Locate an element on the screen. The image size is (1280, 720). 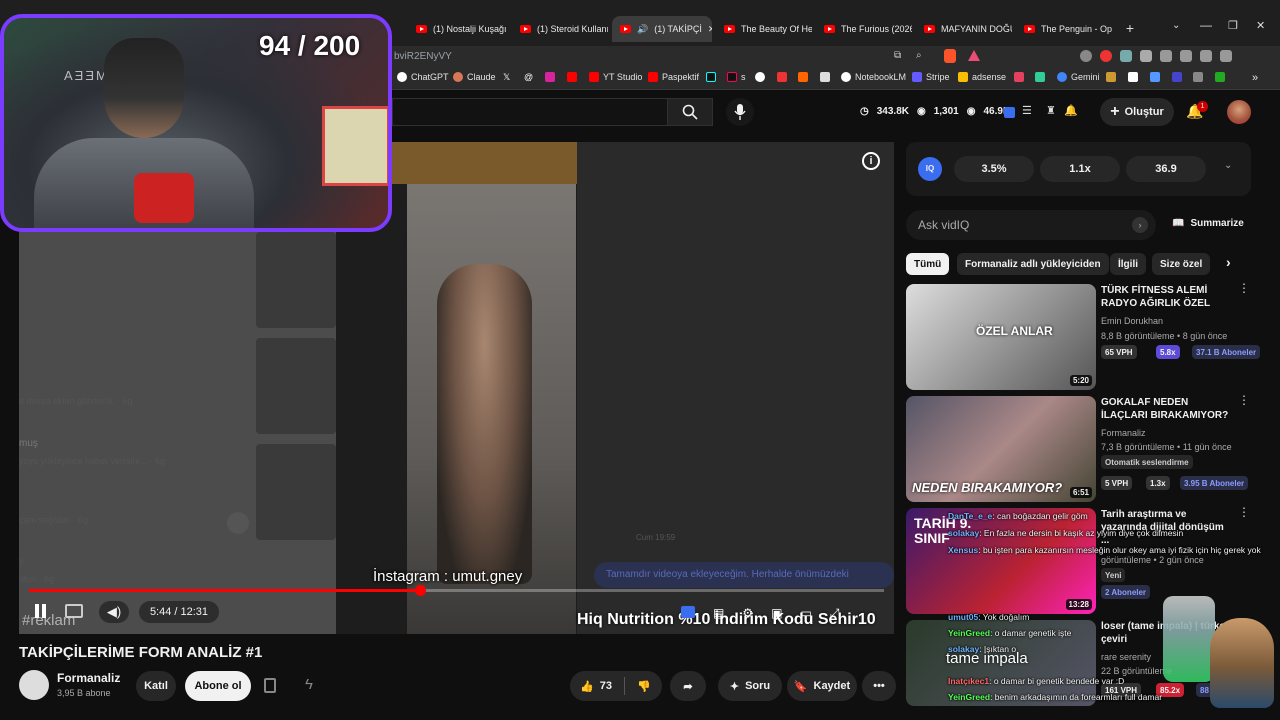
ask-vidiq-input: Ask vidIQ › is located at coordinates (1031, 225).